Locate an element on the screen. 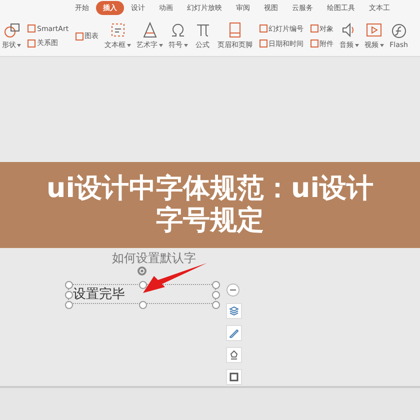  slide-heading: 如何设置默认字 is located at coordinates (154, 258).